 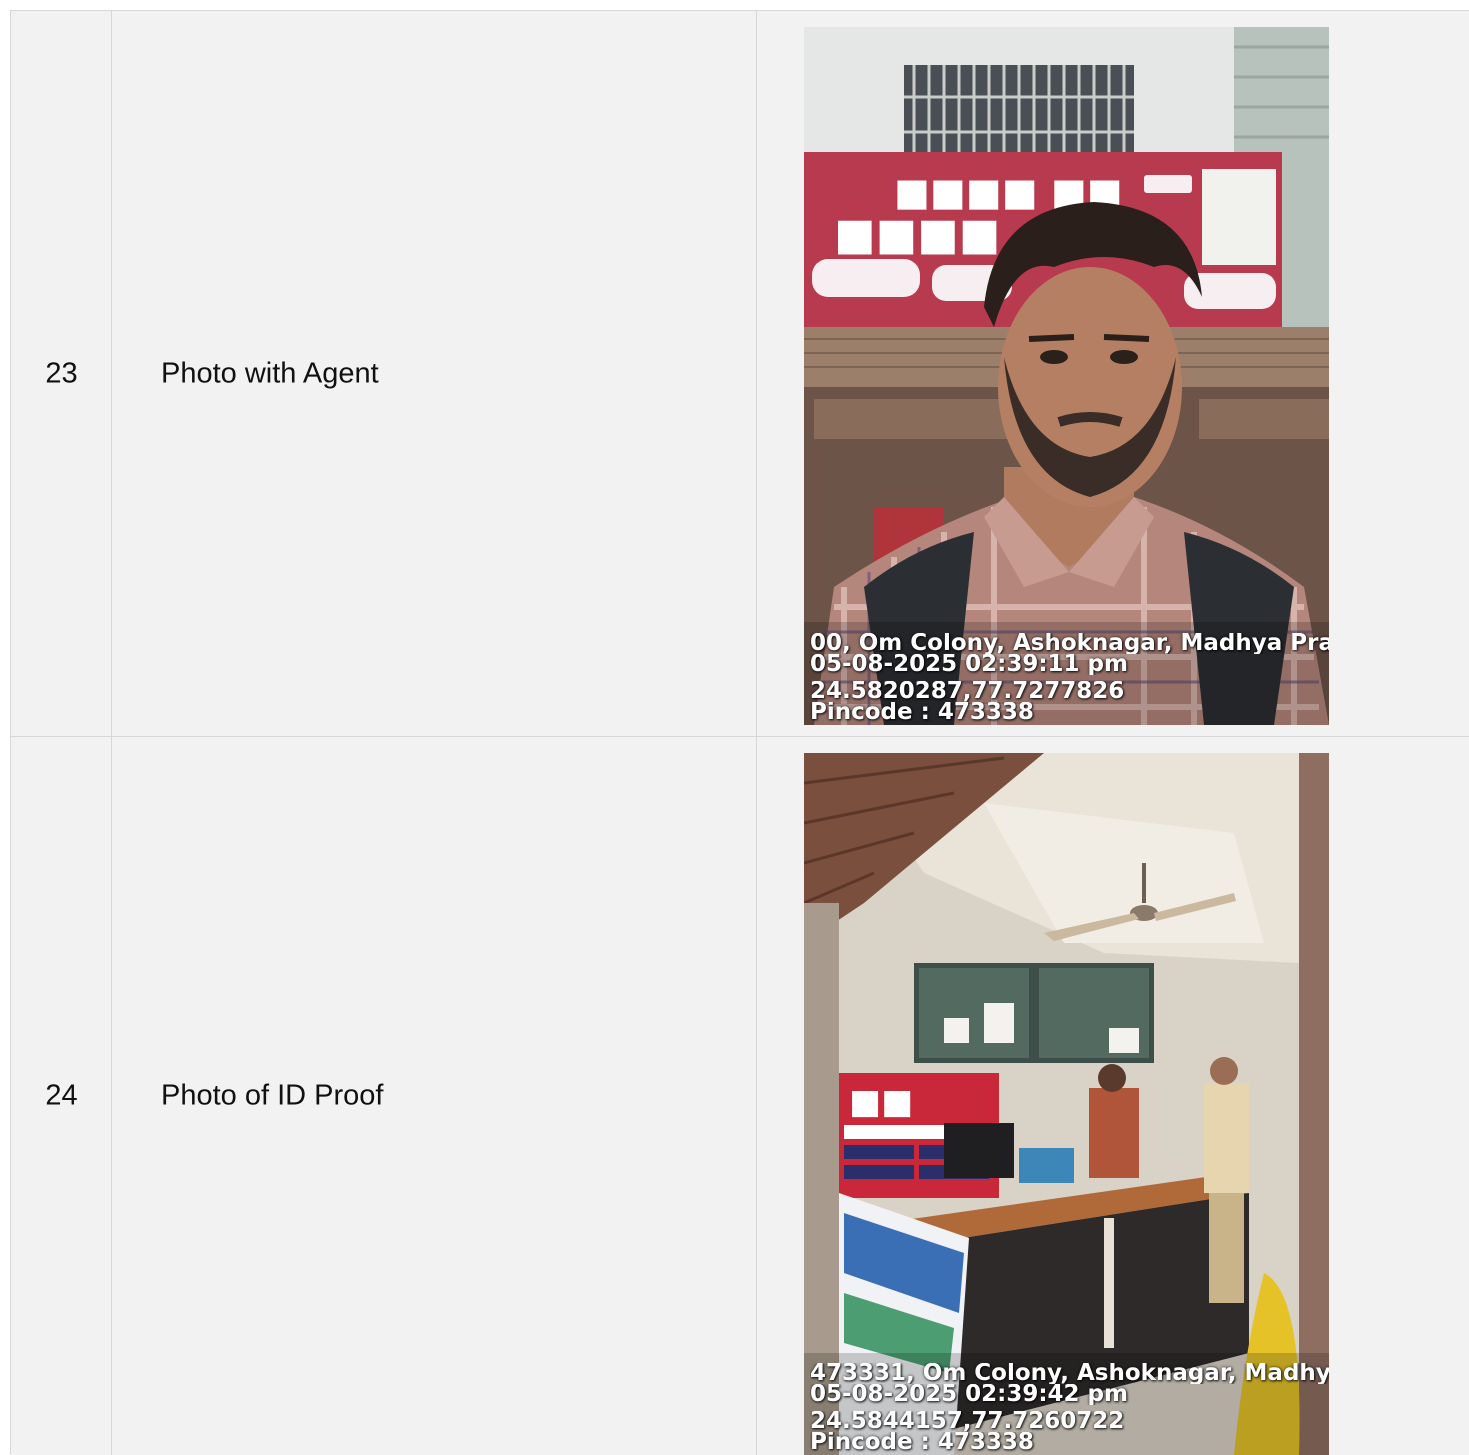 What do you see at coordinates (967, 691) in the screenshot?
I see `stamp-coords: 24.5820287,77.7277826` at bounding box center [967, 691].